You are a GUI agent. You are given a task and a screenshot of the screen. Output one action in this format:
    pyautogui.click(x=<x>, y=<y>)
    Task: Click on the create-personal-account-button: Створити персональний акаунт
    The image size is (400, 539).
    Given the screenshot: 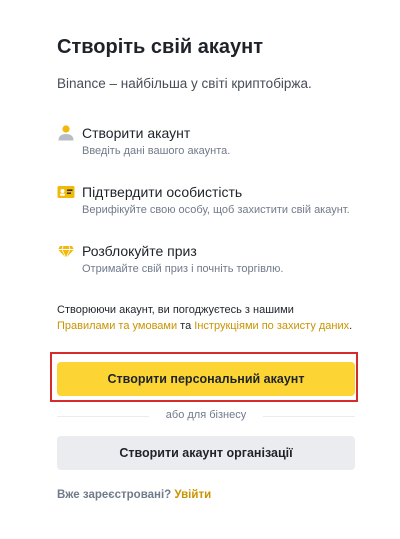 What is the action you would take?
    pyautogui.click(x=206, y=379)
    